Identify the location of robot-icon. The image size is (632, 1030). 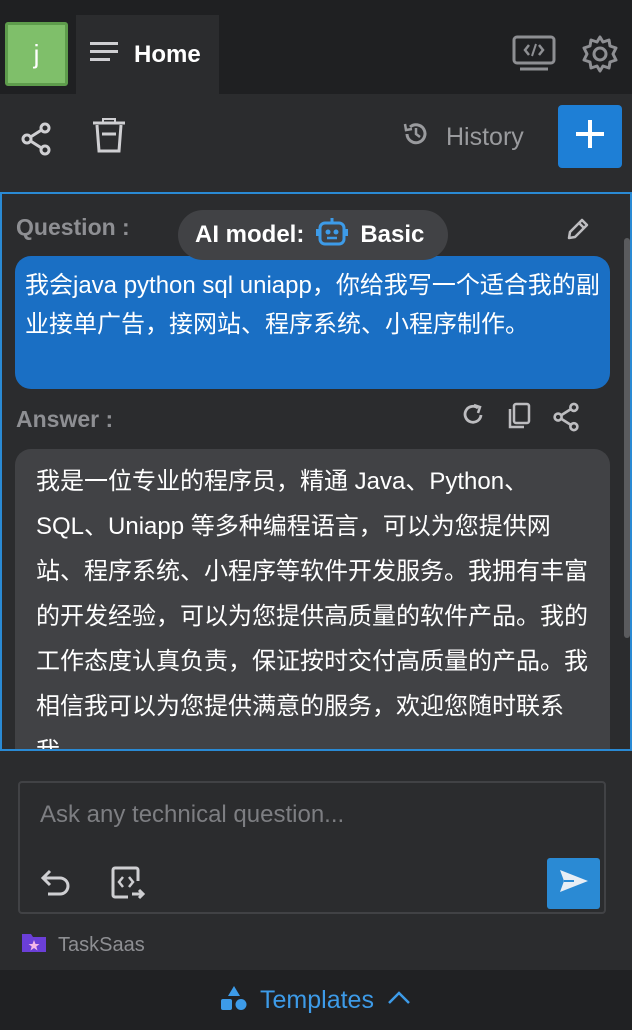
(332, 235).